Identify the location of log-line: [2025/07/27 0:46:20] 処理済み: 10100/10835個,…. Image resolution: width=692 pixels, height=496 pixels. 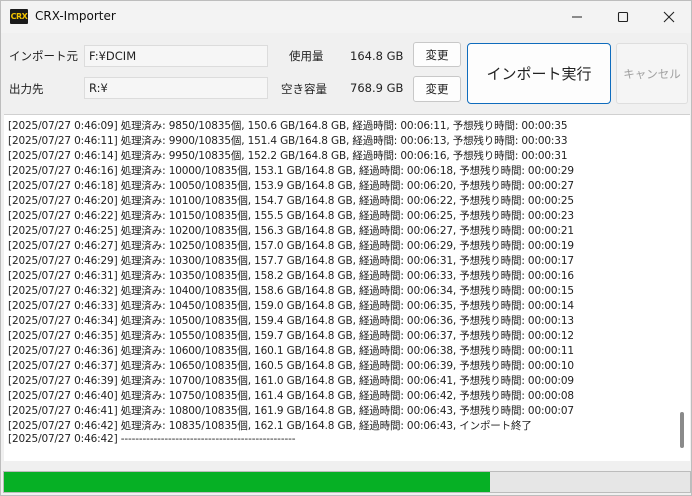
(291, 201).